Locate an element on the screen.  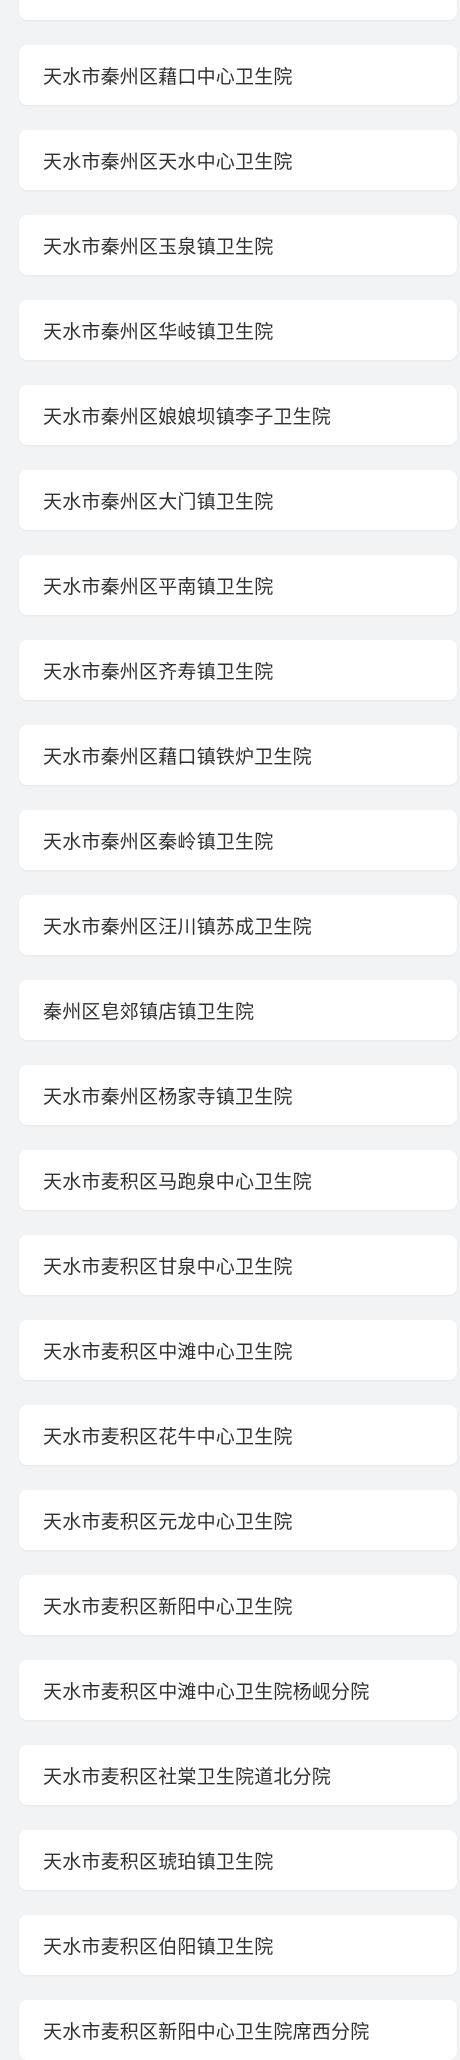
list-item: 天水市麦积区伯阳镇卫生院 is located at coordinates (238, 1945).